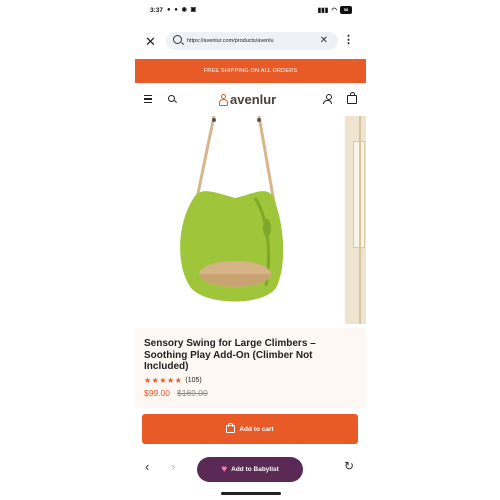  I want to click on battery-icon: 58, so click(346, 10).